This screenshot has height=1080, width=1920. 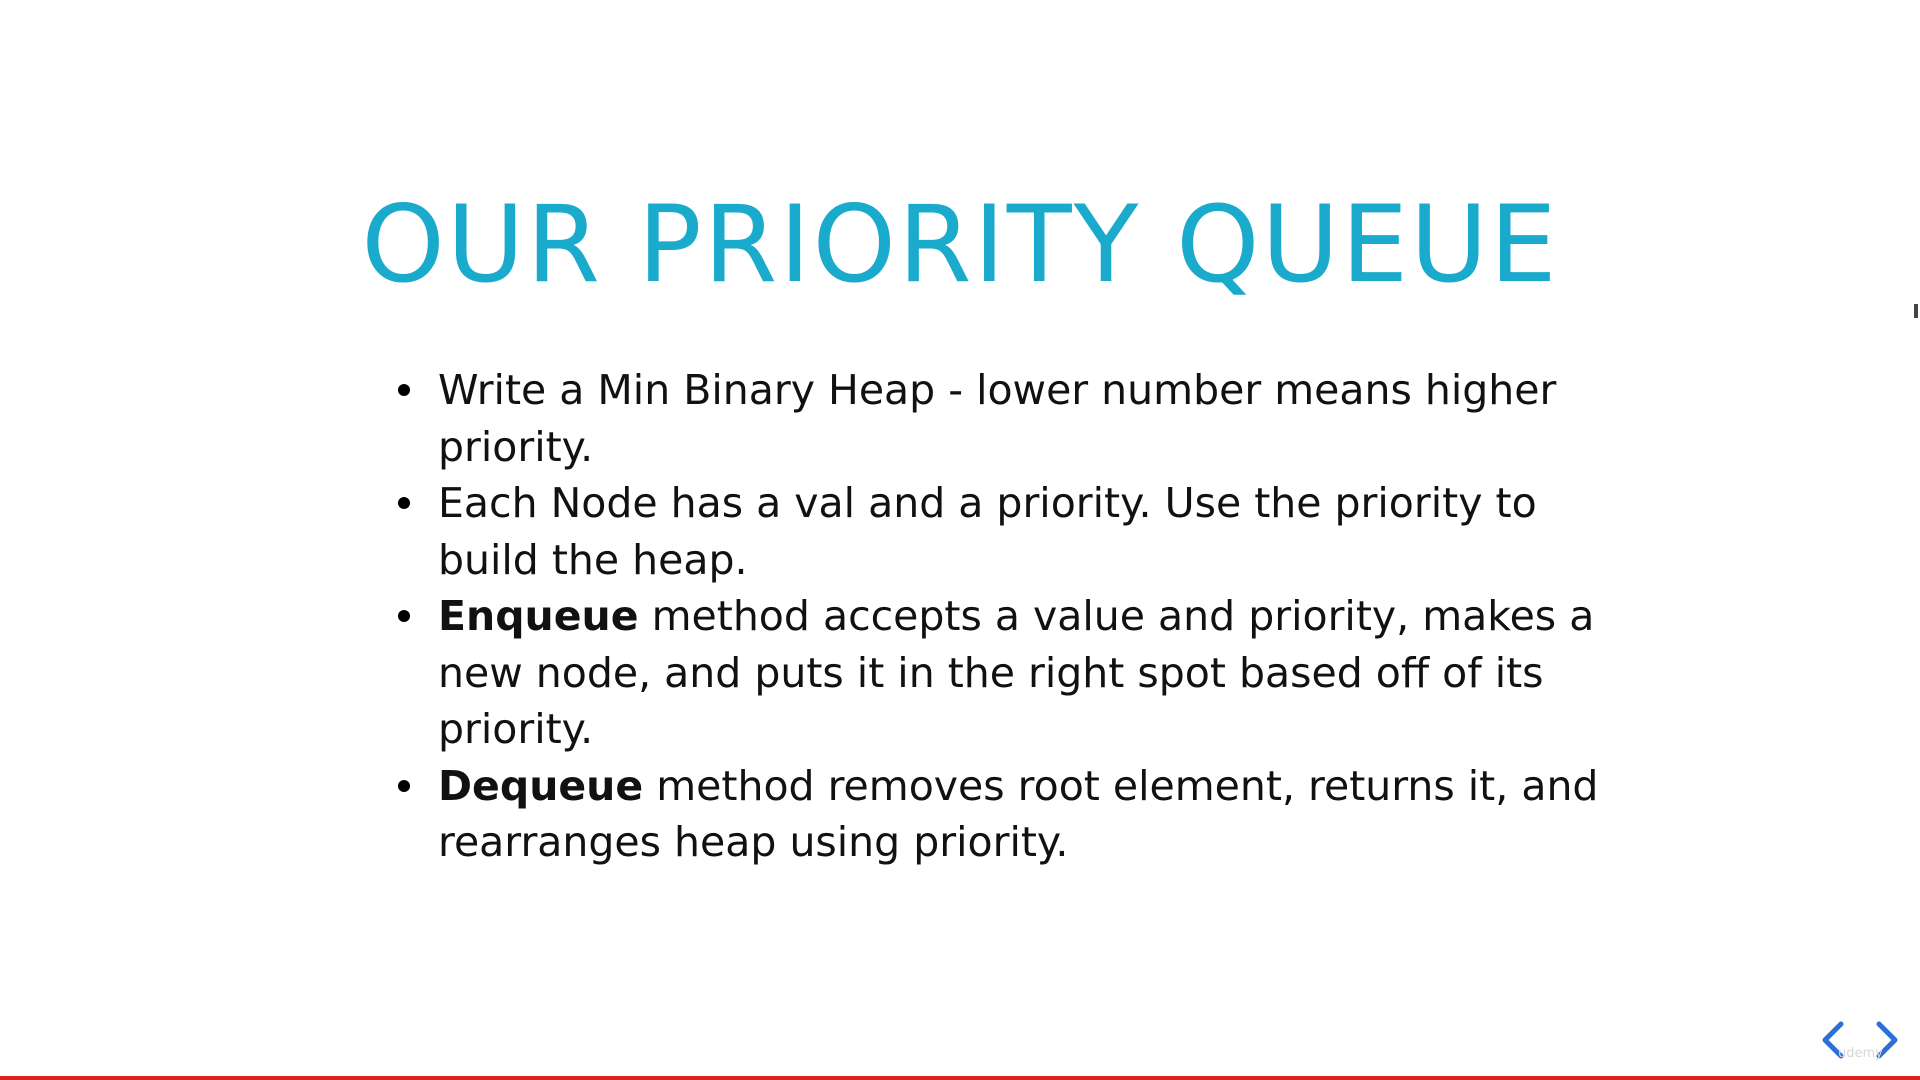 What do you see at coordinates (960, 244) in the screenshot?
I see `slide-title: OUR PRIORITY QUEUE` at bounding box center [960, 244].